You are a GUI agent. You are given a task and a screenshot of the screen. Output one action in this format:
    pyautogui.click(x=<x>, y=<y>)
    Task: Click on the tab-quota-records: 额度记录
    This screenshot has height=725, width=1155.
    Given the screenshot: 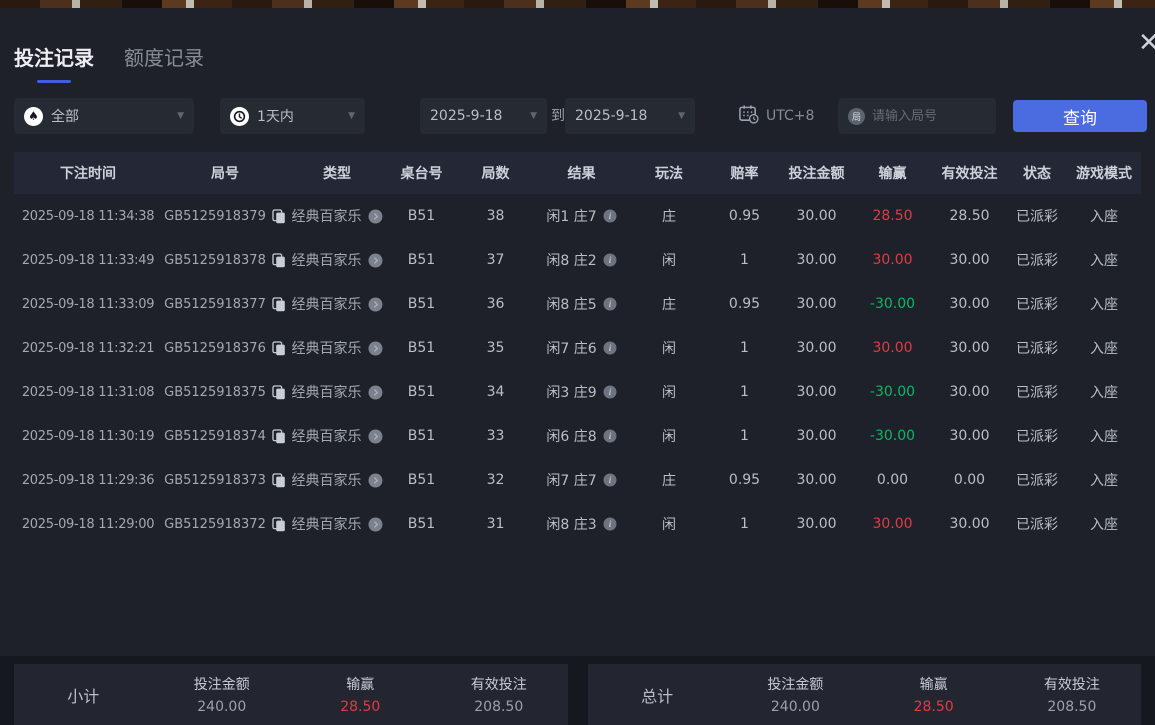 What is the action you would take?
    pyautogui.click(x=164, y=62)
    